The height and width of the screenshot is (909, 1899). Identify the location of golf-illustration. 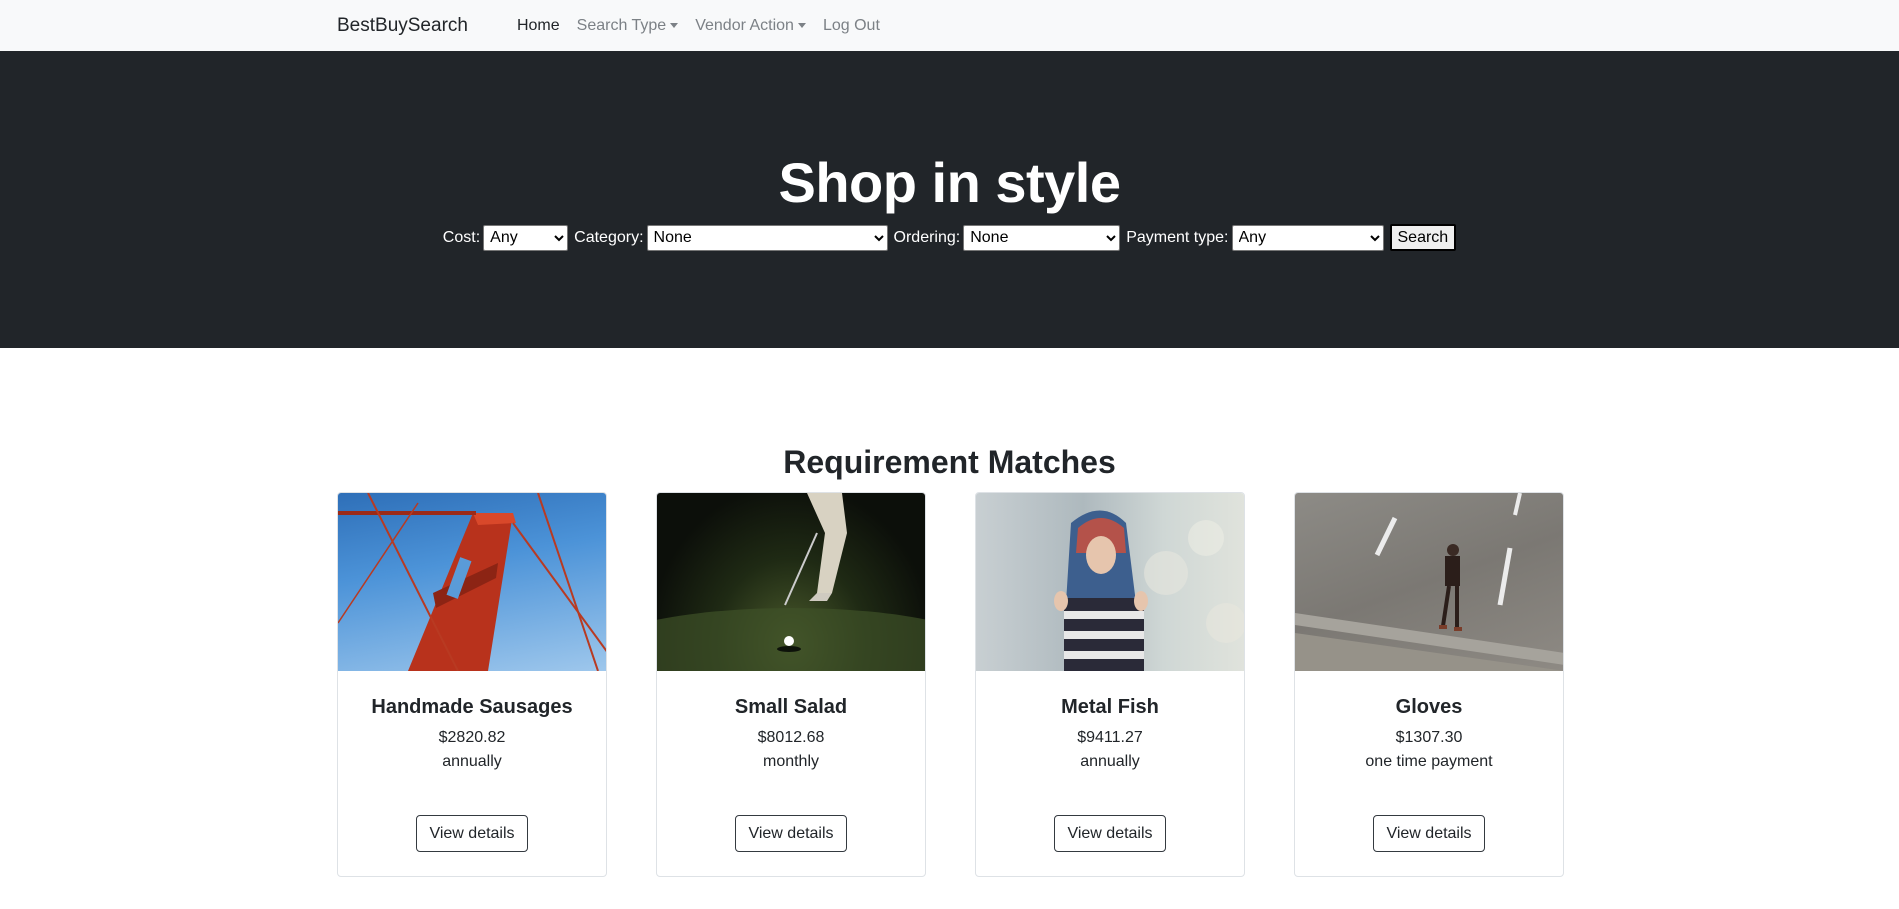
(791, 582).